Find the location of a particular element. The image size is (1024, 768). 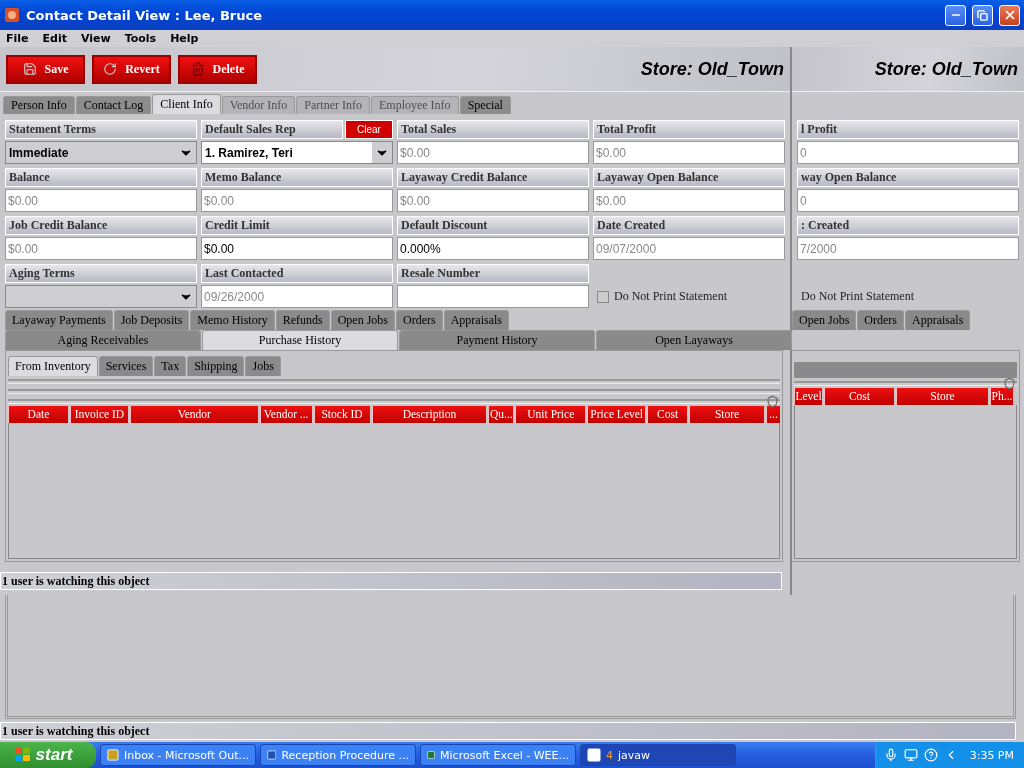

monitor-icon is located at coordinates (910, 755).